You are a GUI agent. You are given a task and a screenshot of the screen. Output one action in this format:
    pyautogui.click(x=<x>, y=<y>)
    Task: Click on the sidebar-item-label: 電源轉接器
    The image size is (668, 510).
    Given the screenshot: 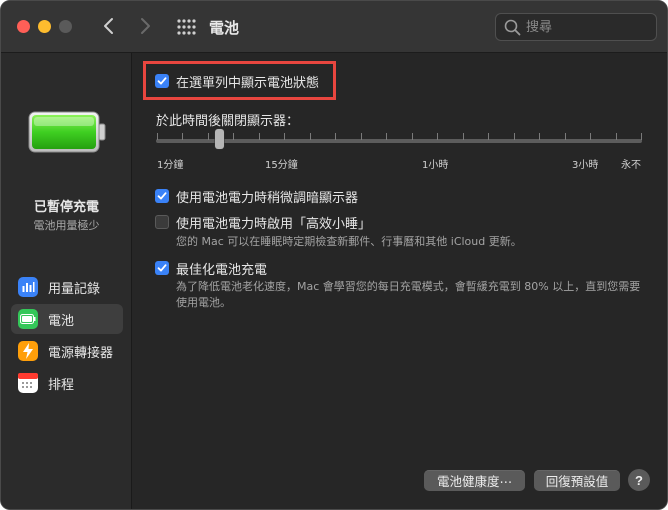 What is the action you would take?
    pyautogui.click(x=81, y=353)
    